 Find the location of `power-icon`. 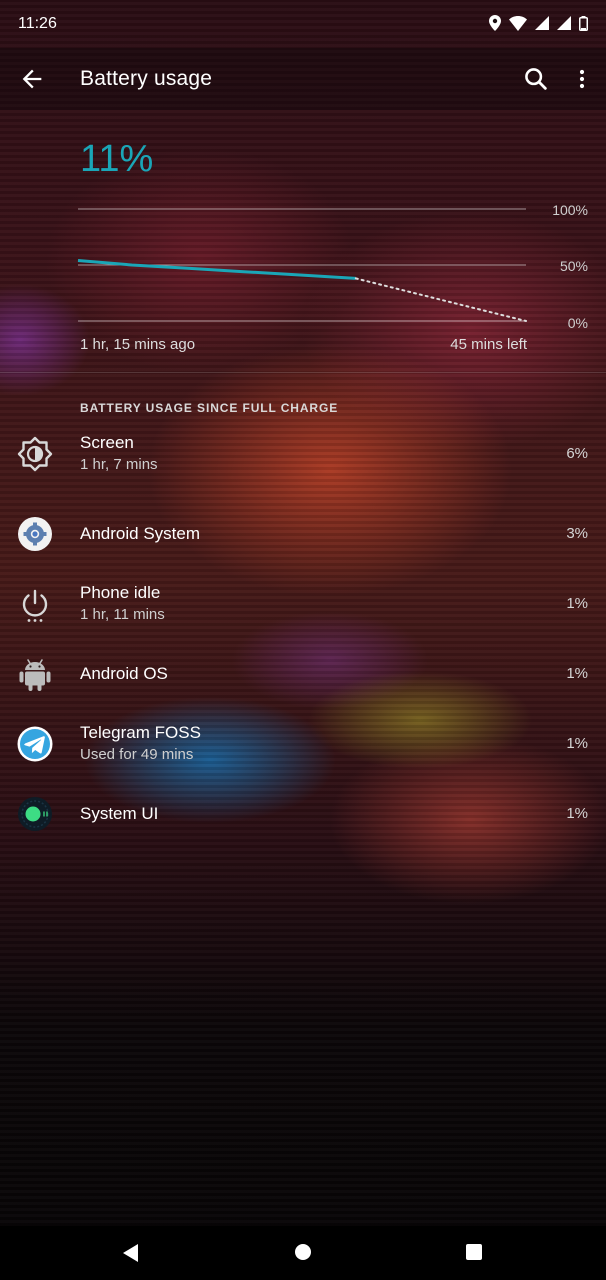

power-icon is located at coordinates (35, 605).